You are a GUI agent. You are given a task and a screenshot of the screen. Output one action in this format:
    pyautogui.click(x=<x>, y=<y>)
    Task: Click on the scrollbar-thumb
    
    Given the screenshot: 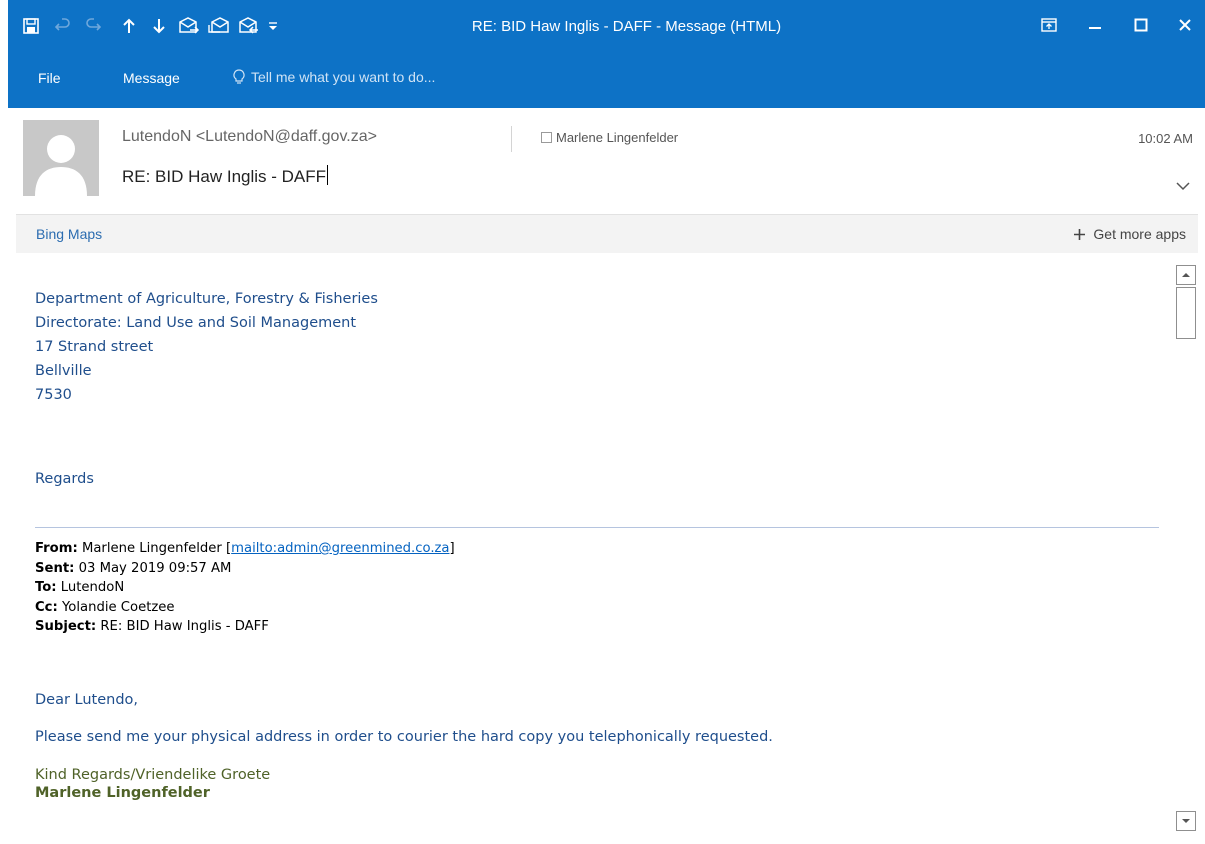 What is the action you would take?
    pyautogui.click(x=1186, y=313)
    